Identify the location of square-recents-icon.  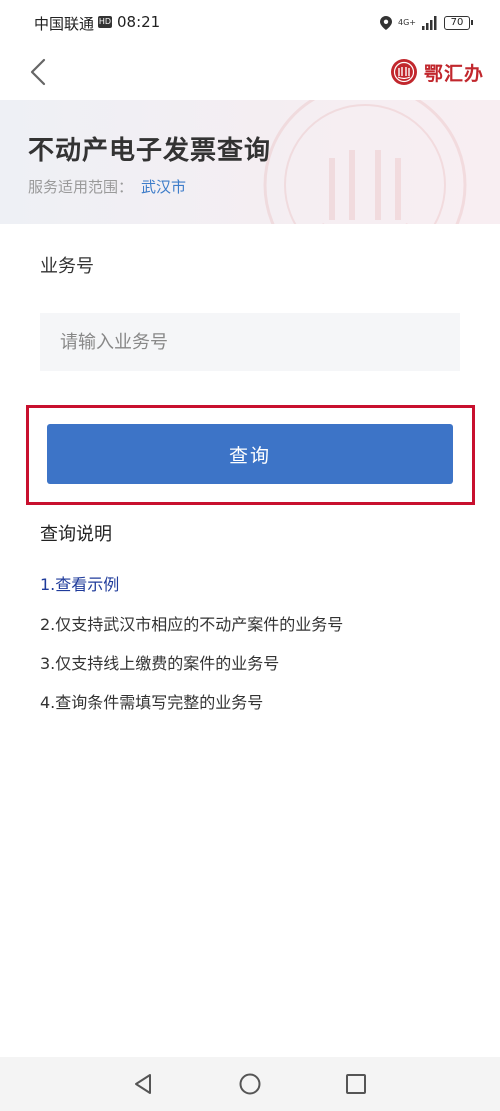
(356, 1084).